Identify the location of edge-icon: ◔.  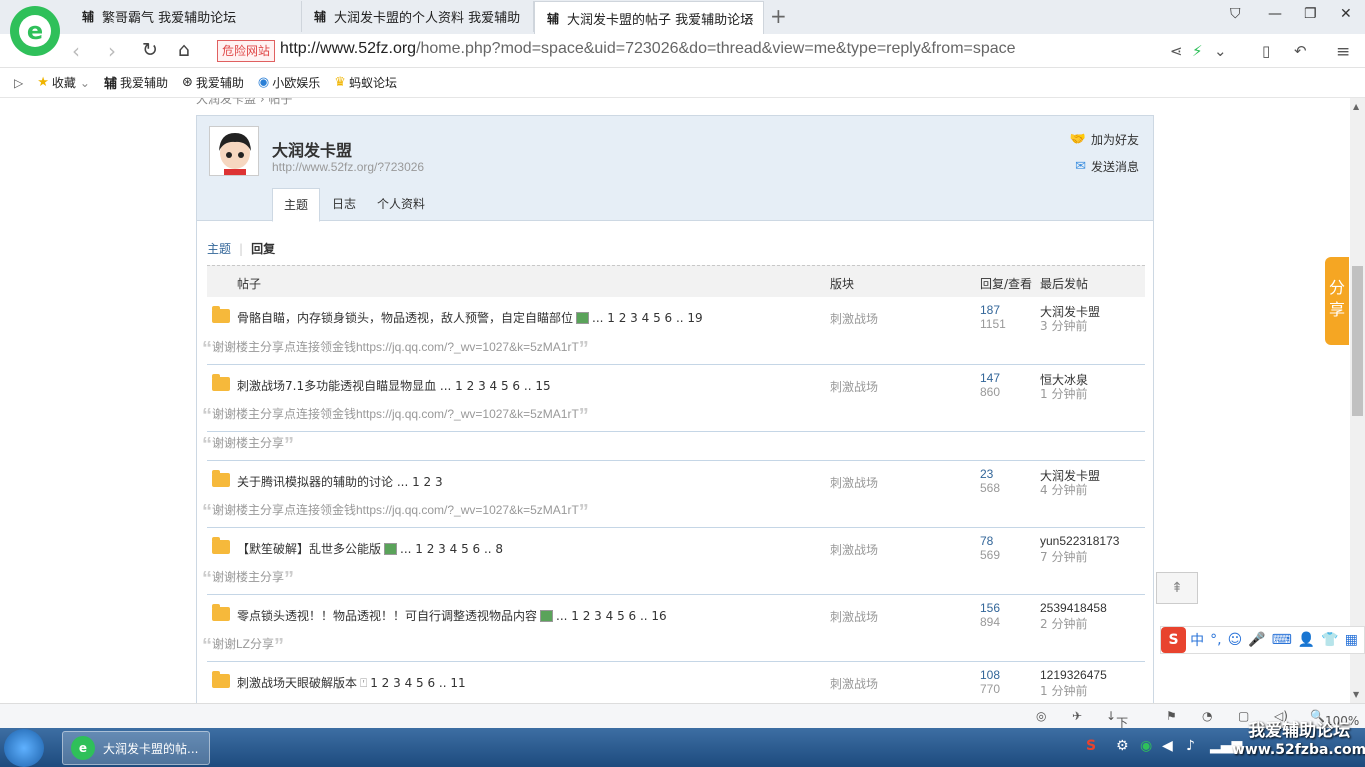
(1207, 716).